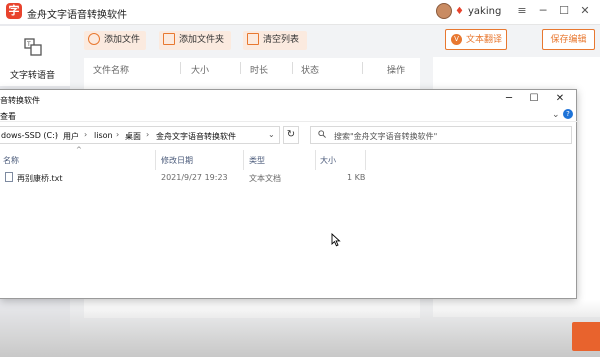 This screenshot has height=357, width=600. Describe the element at coordinates (265, 178) in the screenshot. I see `file-type: 文本文档` at that location.